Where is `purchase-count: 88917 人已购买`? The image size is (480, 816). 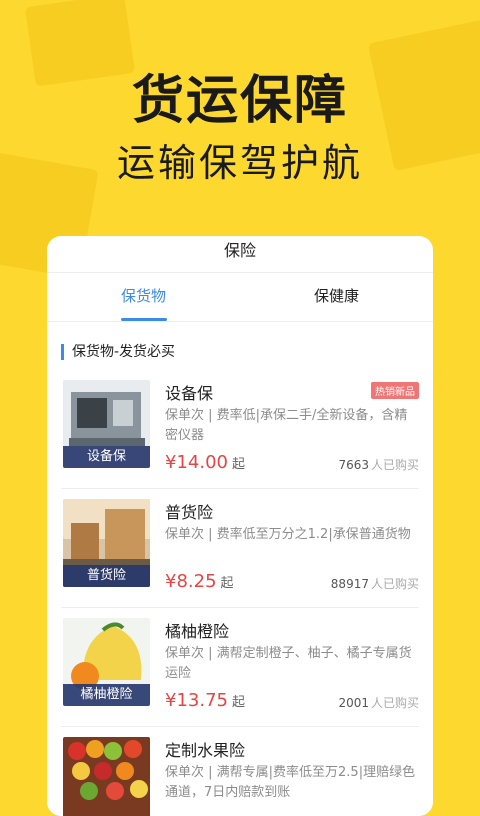 purchase-count: 88917 人已购买 is located at coordinates (375, 583).